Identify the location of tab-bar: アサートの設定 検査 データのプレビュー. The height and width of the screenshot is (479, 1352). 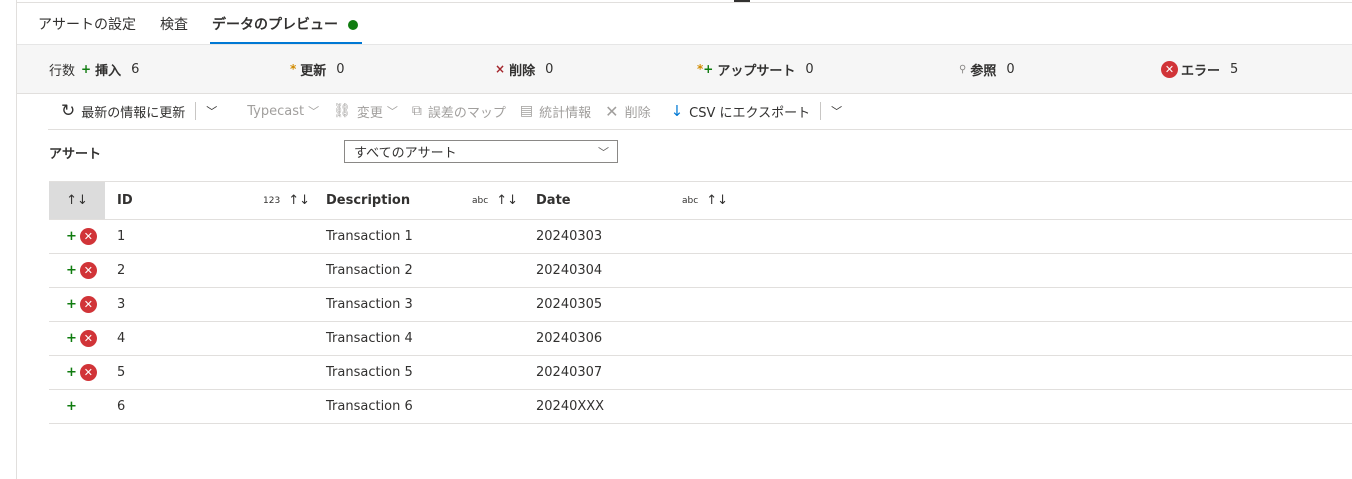
(210, 25).